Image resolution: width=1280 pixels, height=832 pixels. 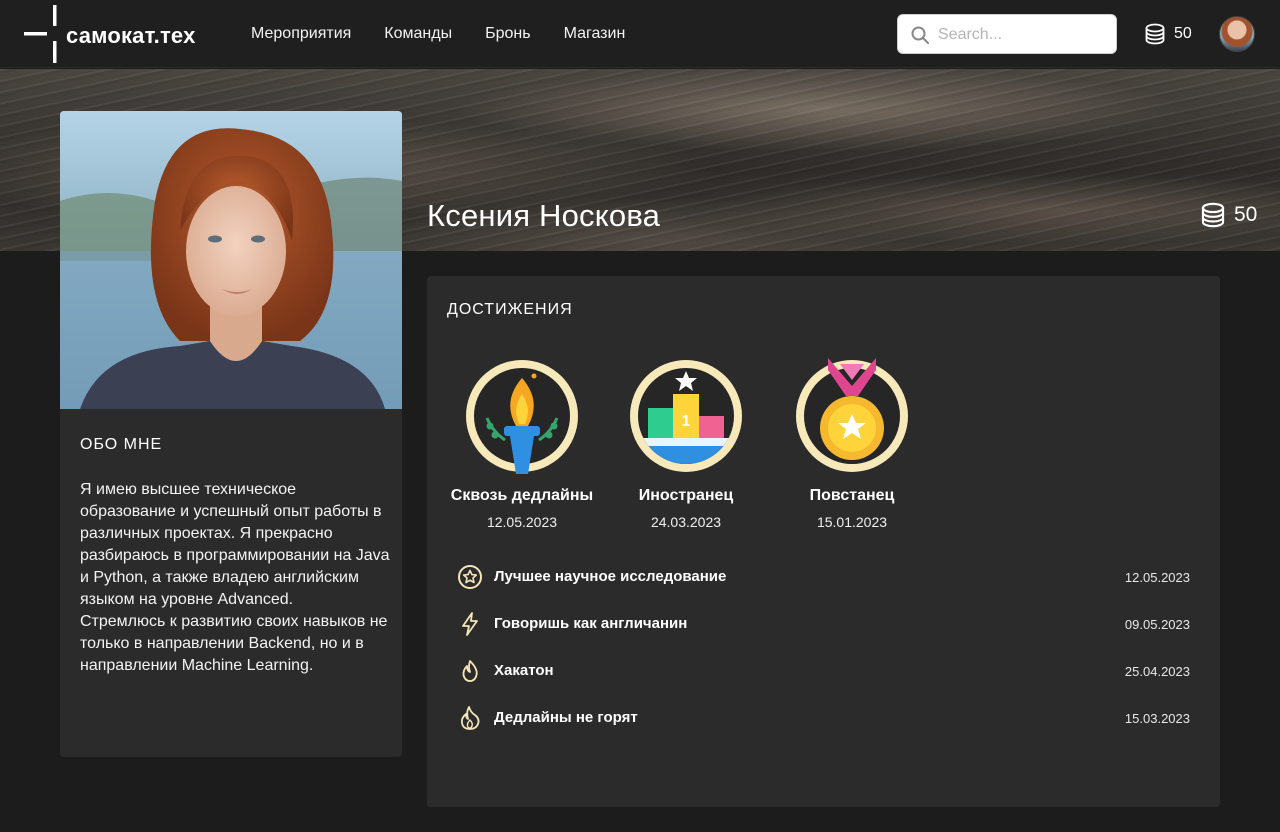 I want to click on badge-name: Иностранец, so click(x=686, y=495).